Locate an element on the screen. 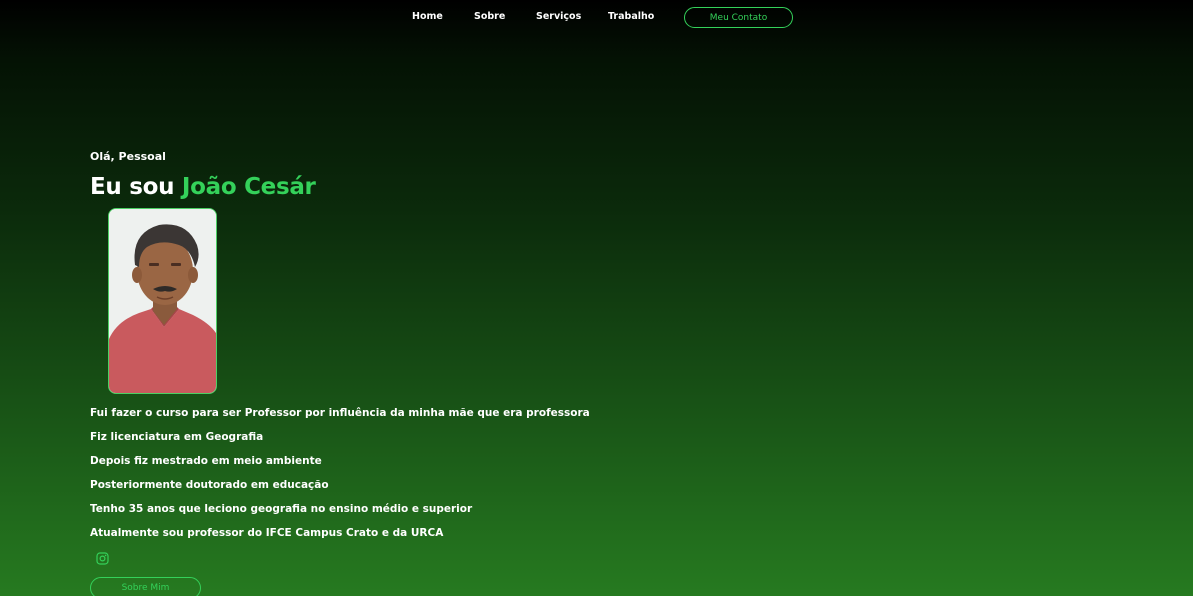  about-me-button: Sobre Mim is located at coordinates (145, 586).